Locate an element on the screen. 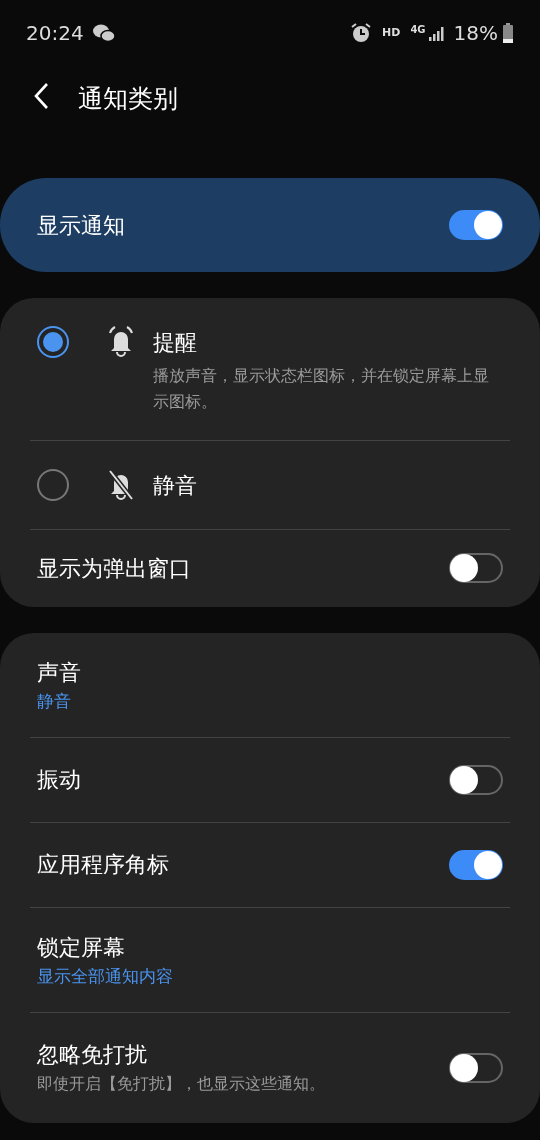  setting-label: 振动 is located at coordinates (59, 780).